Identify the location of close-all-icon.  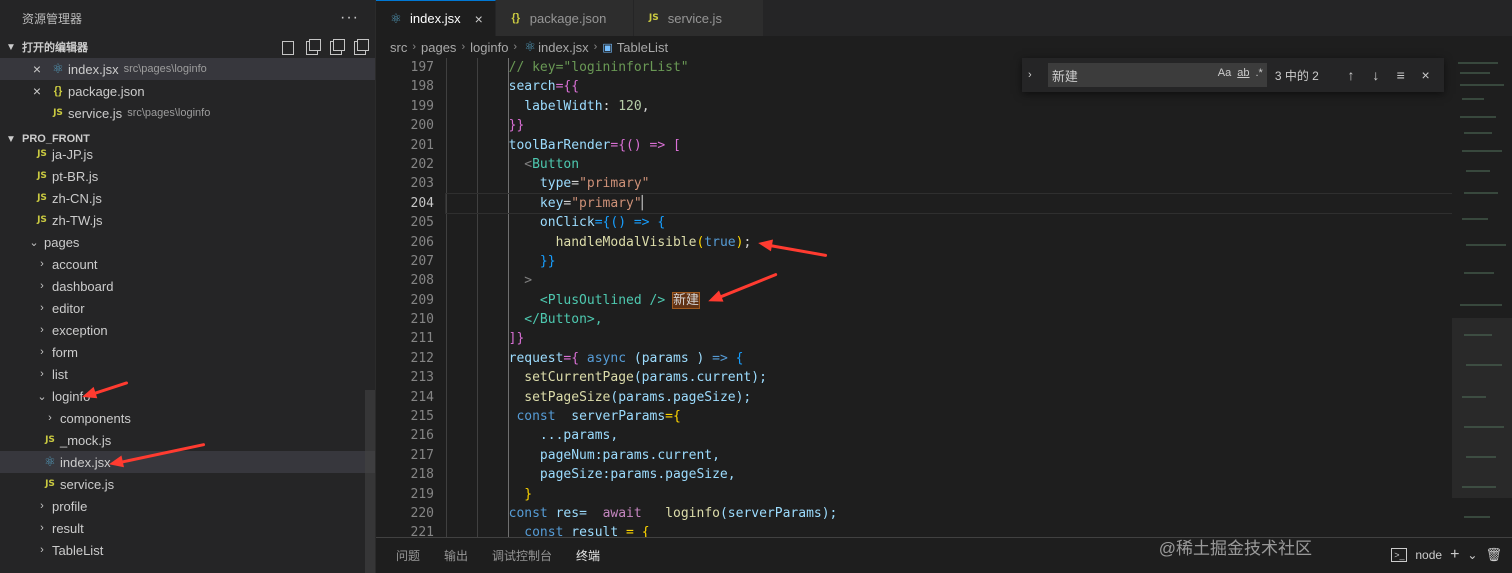
(360, 47).